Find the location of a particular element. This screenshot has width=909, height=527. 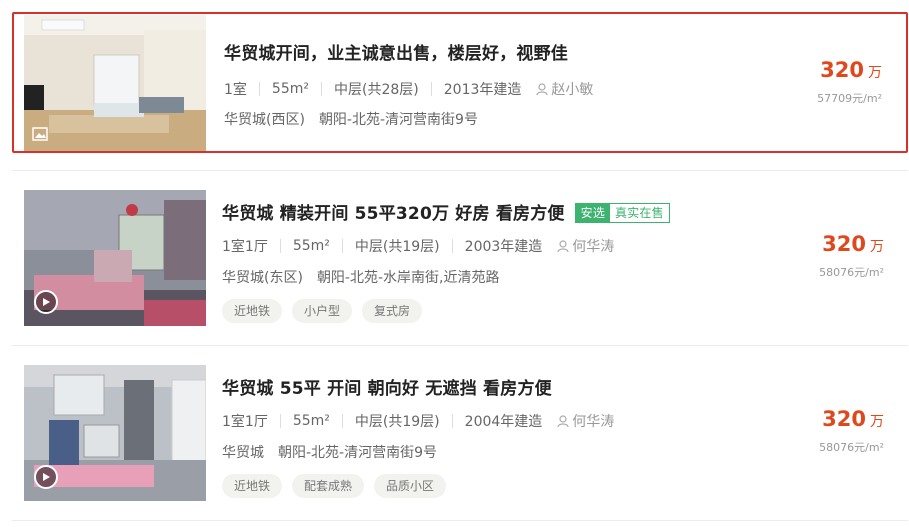

tag: 复式房 is located at coordinates (392, 311).